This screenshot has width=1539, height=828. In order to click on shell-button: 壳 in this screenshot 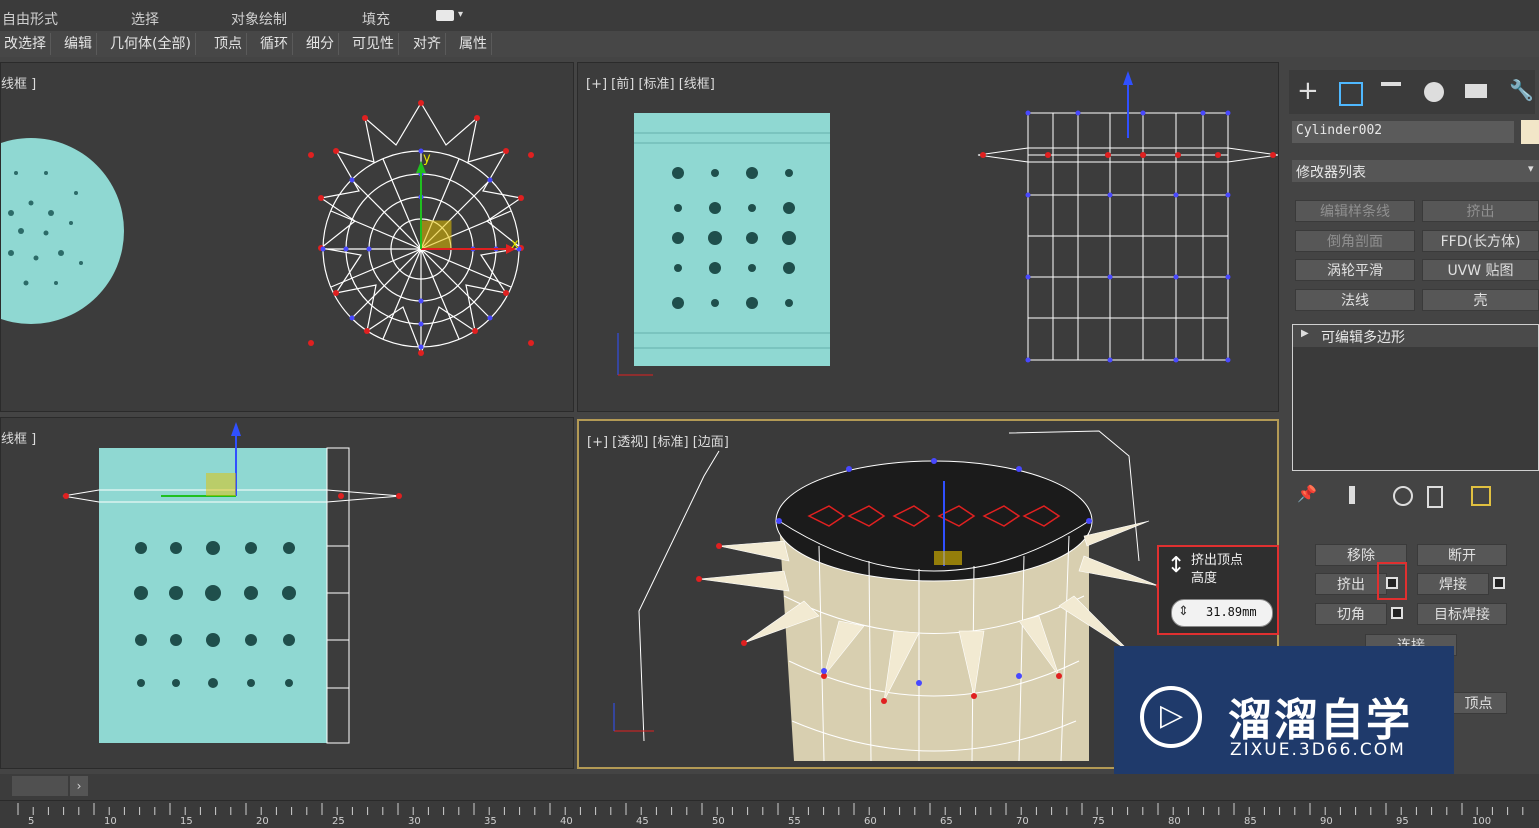, I will do `click(1480, 300)`.